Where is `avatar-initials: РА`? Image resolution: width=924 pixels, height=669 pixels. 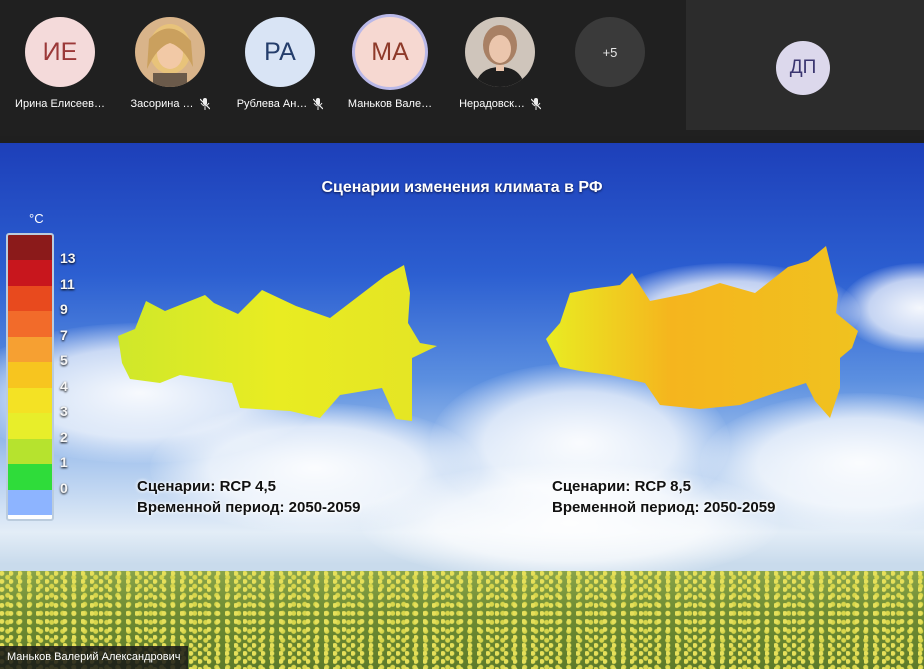 avatar-initials: РА is located at coordinates (280, 51).